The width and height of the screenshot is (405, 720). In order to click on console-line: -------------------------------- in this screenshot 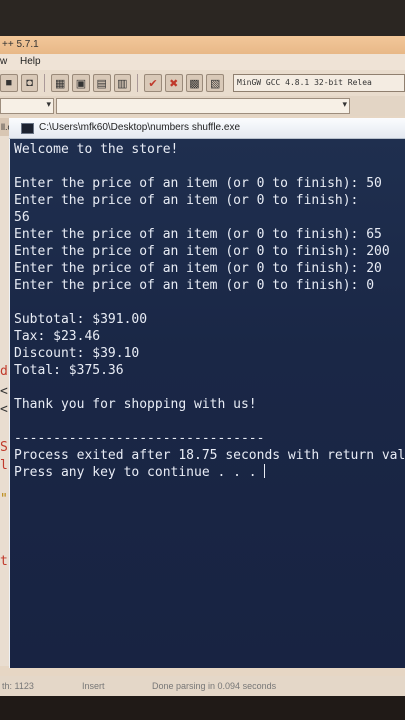, I will do `click(139, 438)`.